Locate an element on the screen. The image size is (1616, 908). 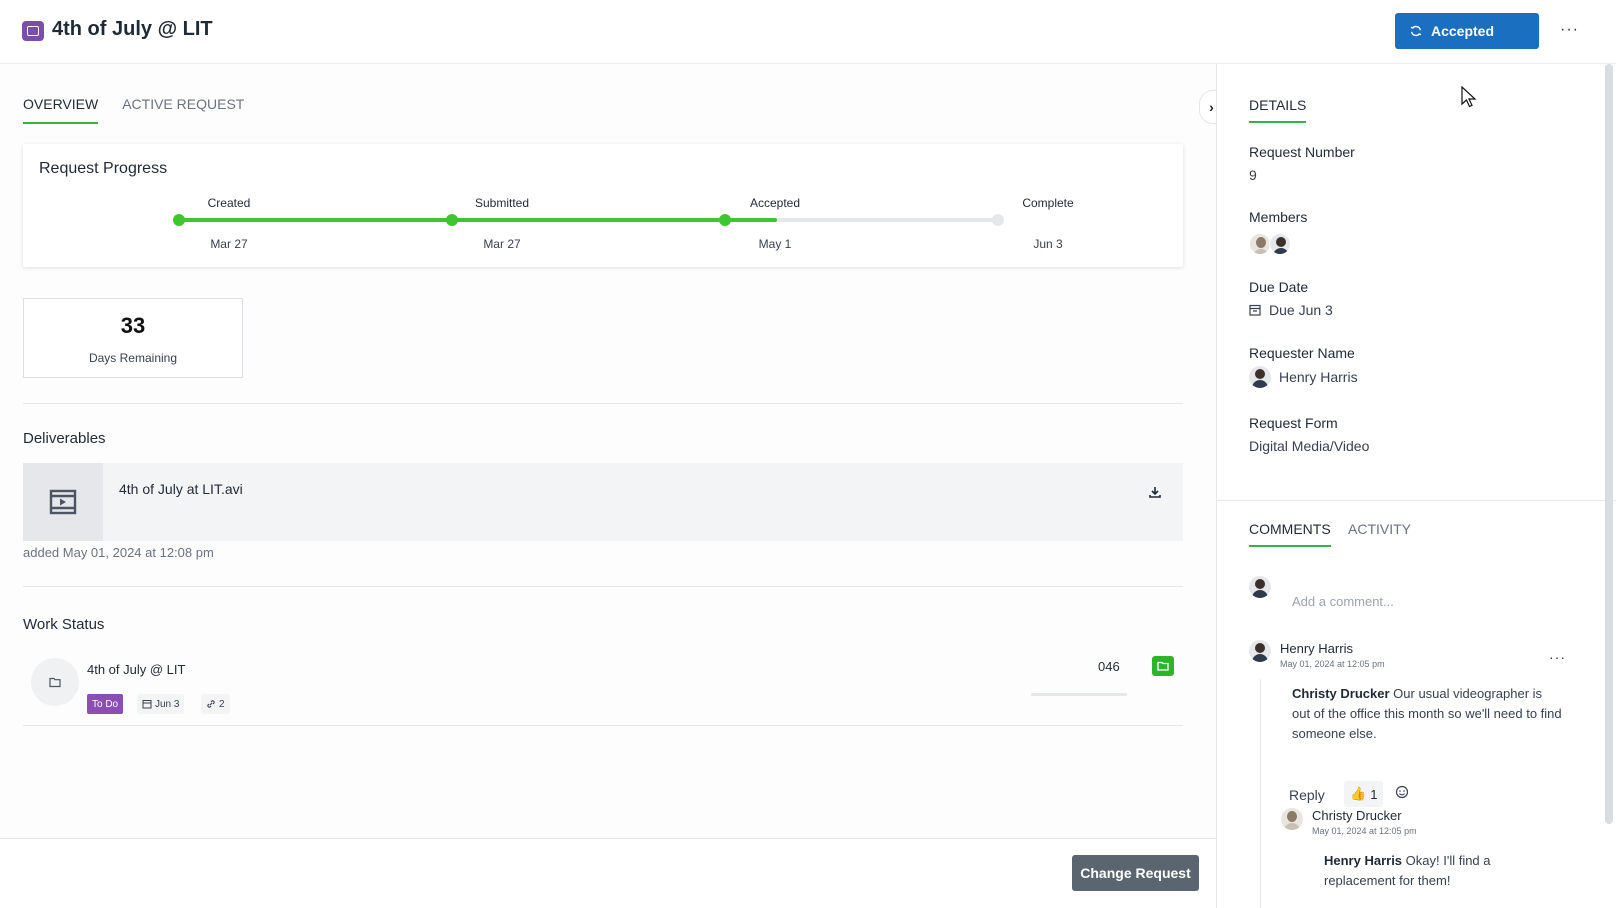
reply-time: May 01, 2024 at 12:05 pm is located at coordinates (1364, 831).